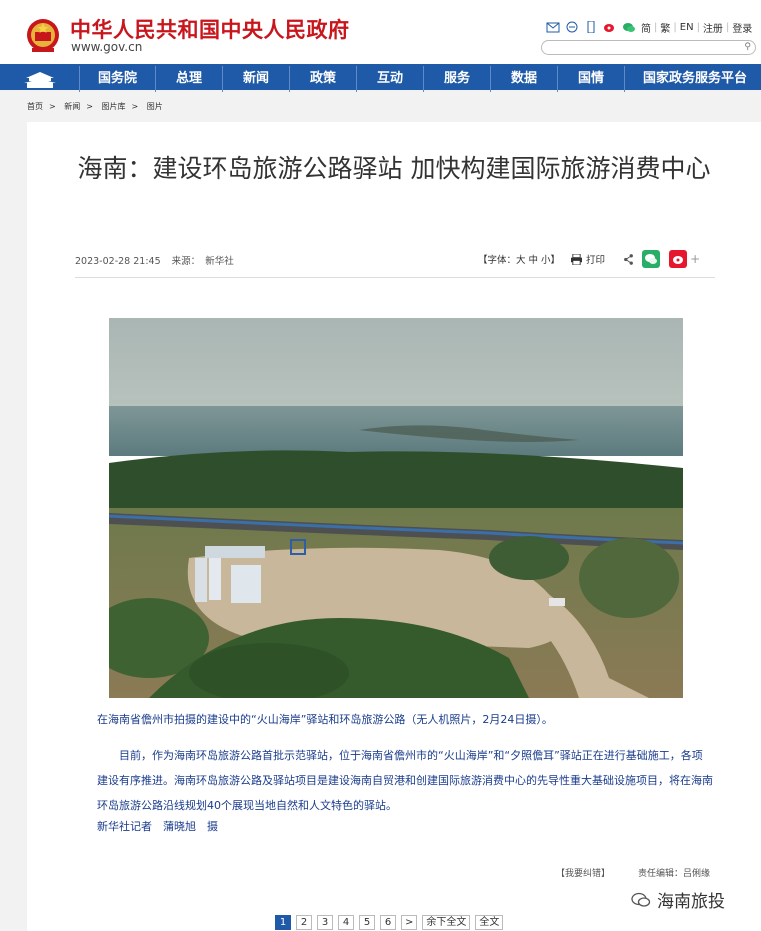  Describe the element at coordinates (35, 106) in the screenshot. I see `breadcrumb-home: 首页` at that location.